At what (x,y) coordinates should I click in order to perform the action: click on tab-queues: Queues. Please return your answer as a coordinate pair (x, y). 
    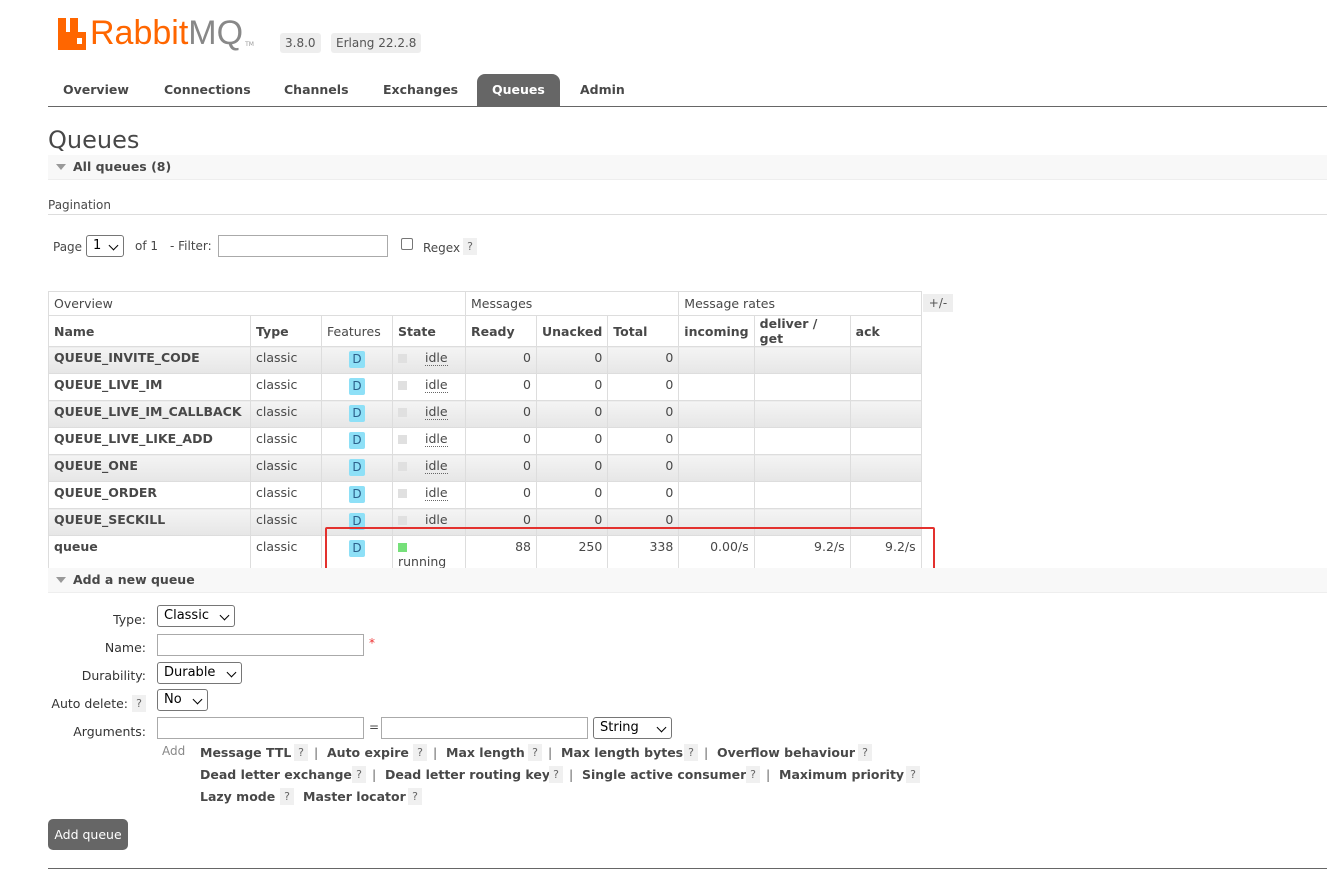
    Looking at the image, I should click on (518, 90).